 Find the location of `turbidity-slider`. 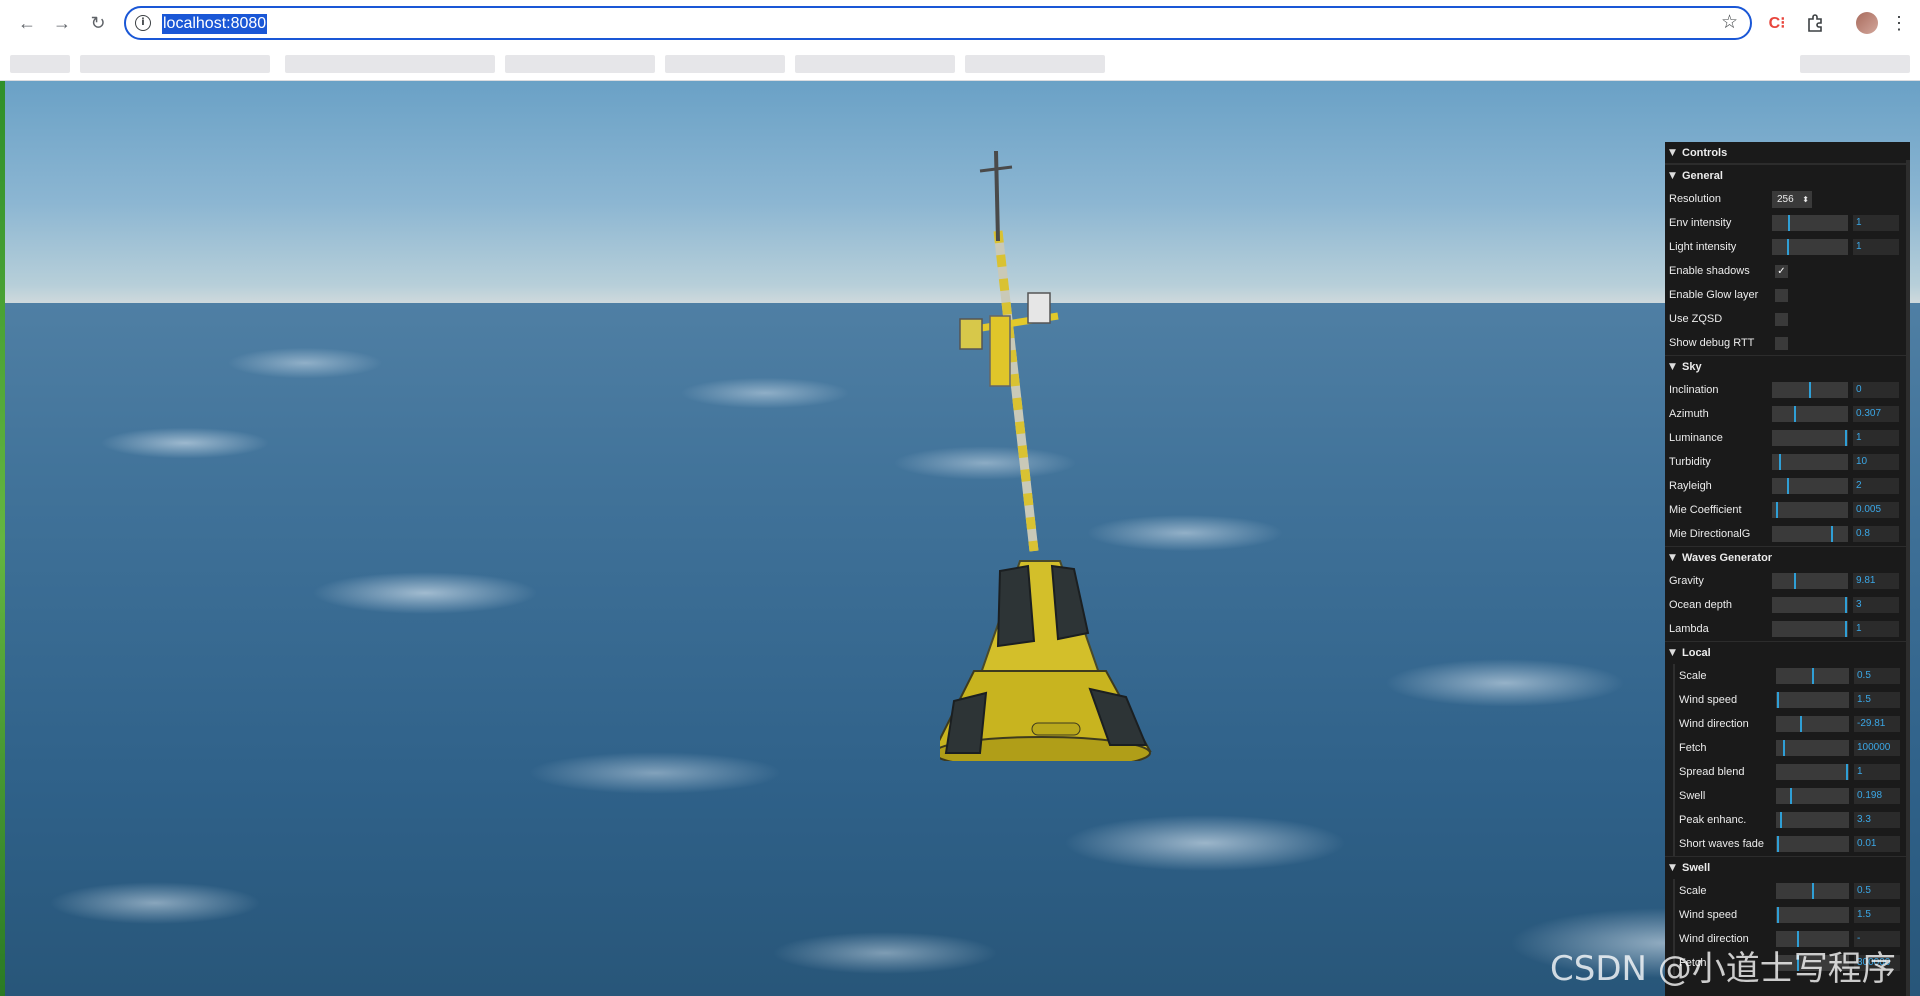

turbidity-slider is located at coordinates (1810, 462).